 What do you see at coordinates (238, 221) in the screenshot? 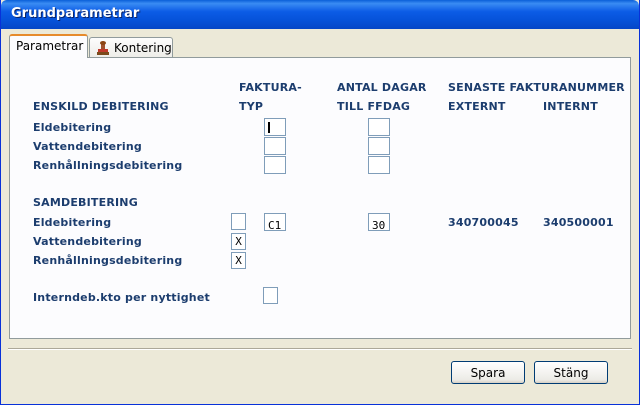
I see `sam-eldebitering-checkbox` at bounding box center [238, 221].